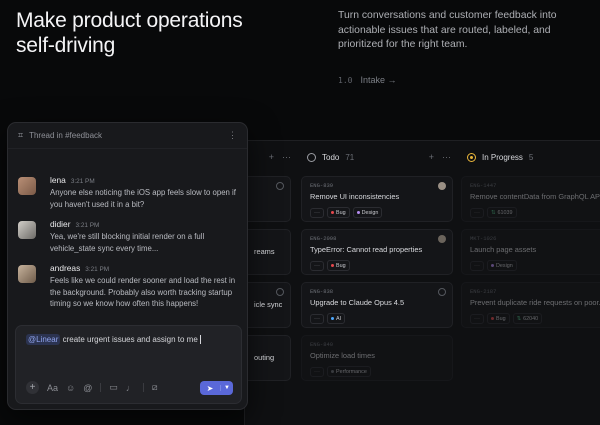  What do you see at coordinates (349, 371) in the screenshot?
I see `label-performance: Performance` at bounding box center [349, 371].